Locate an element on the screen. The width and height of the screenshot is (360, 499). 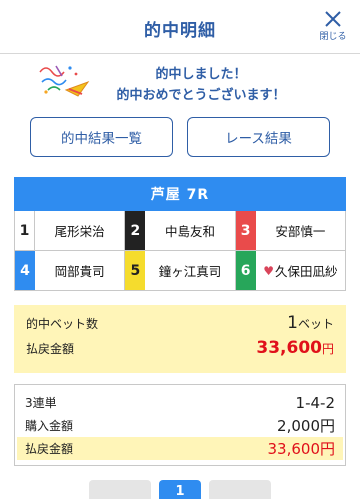
bet-type-label: 3連単 is located at coordinates (41, 403).